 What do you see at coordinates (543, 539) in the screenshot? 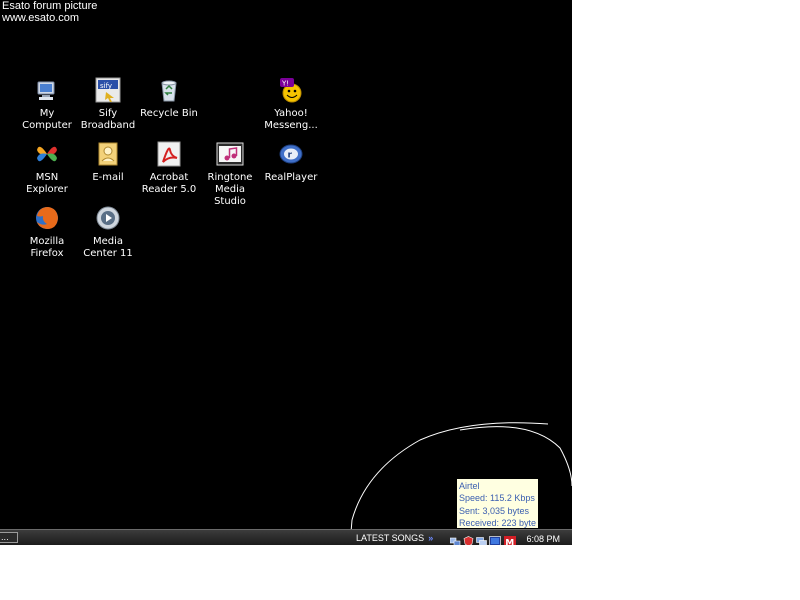
I see `clock: 6:08 PM` at bounding box center [543, 539].